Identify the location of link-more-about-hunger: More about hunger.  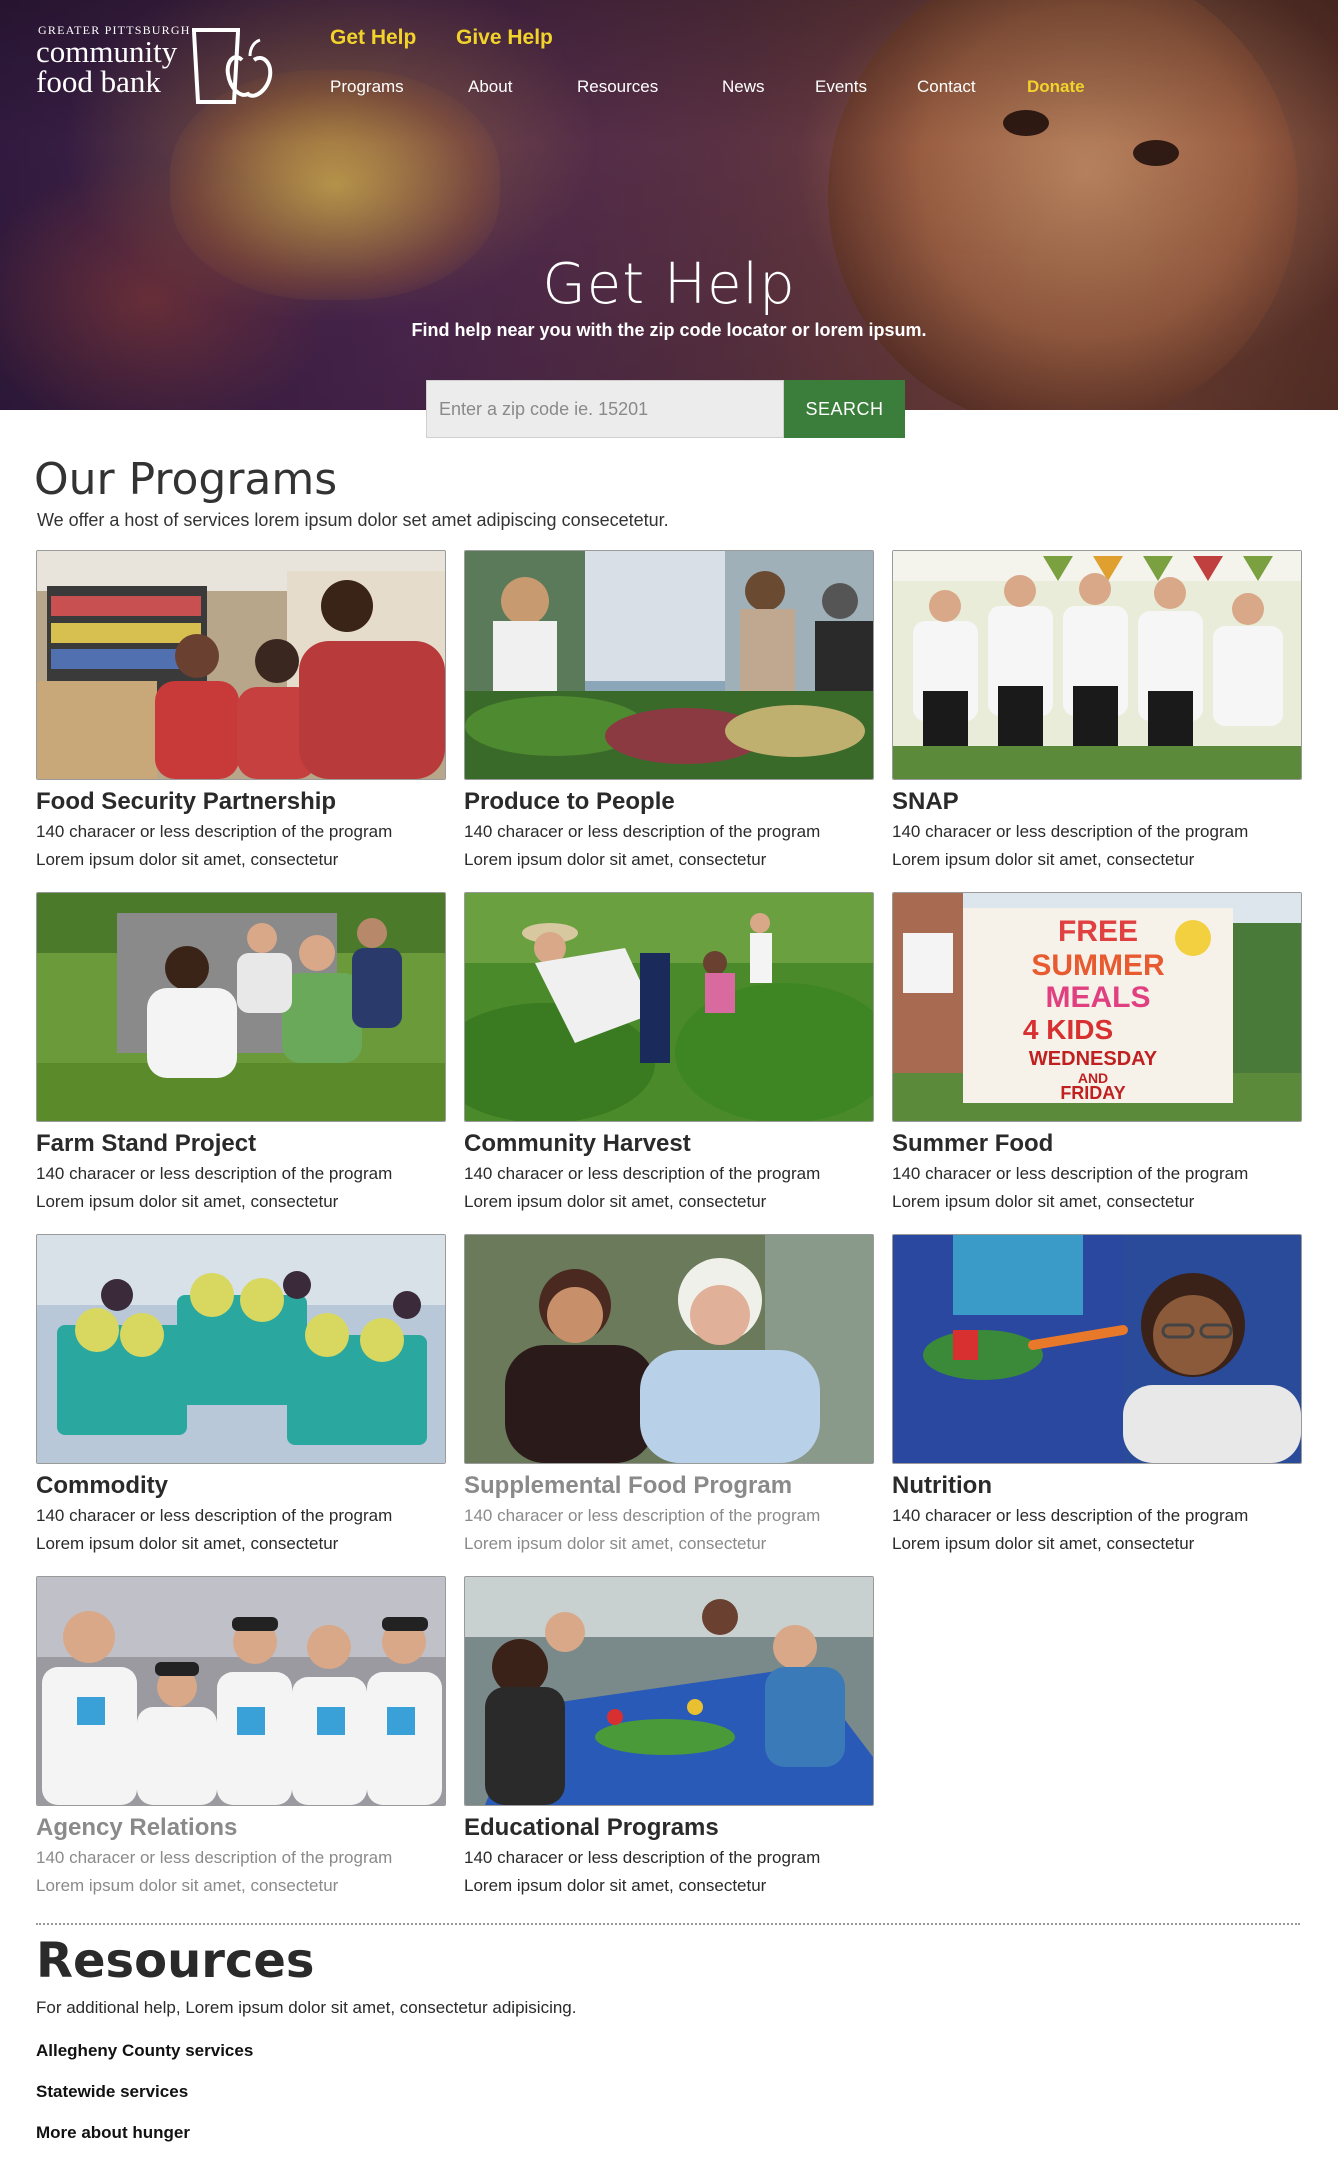
(113, 2133).